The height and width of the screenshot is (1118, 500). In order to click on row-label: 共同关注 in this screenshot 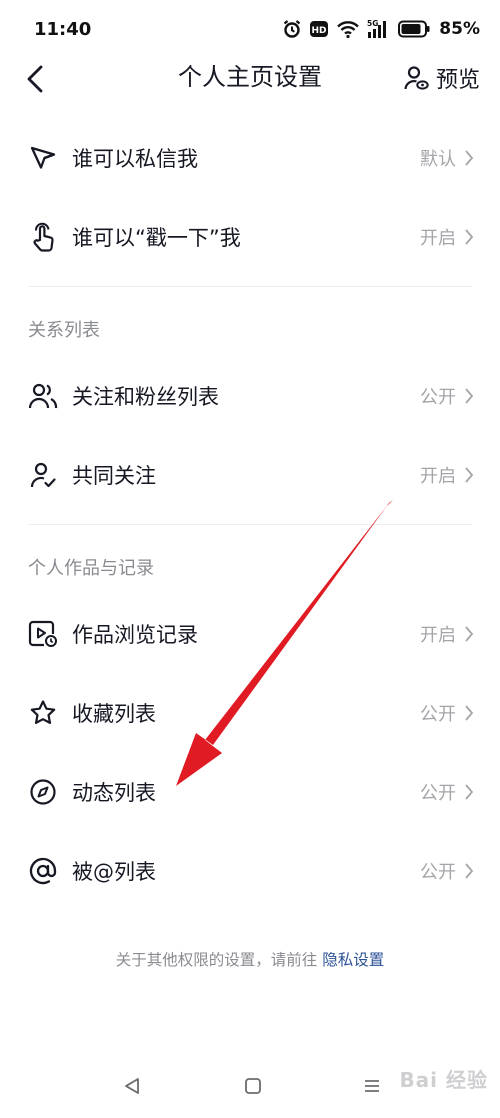, I will do `click(114, 475)`.